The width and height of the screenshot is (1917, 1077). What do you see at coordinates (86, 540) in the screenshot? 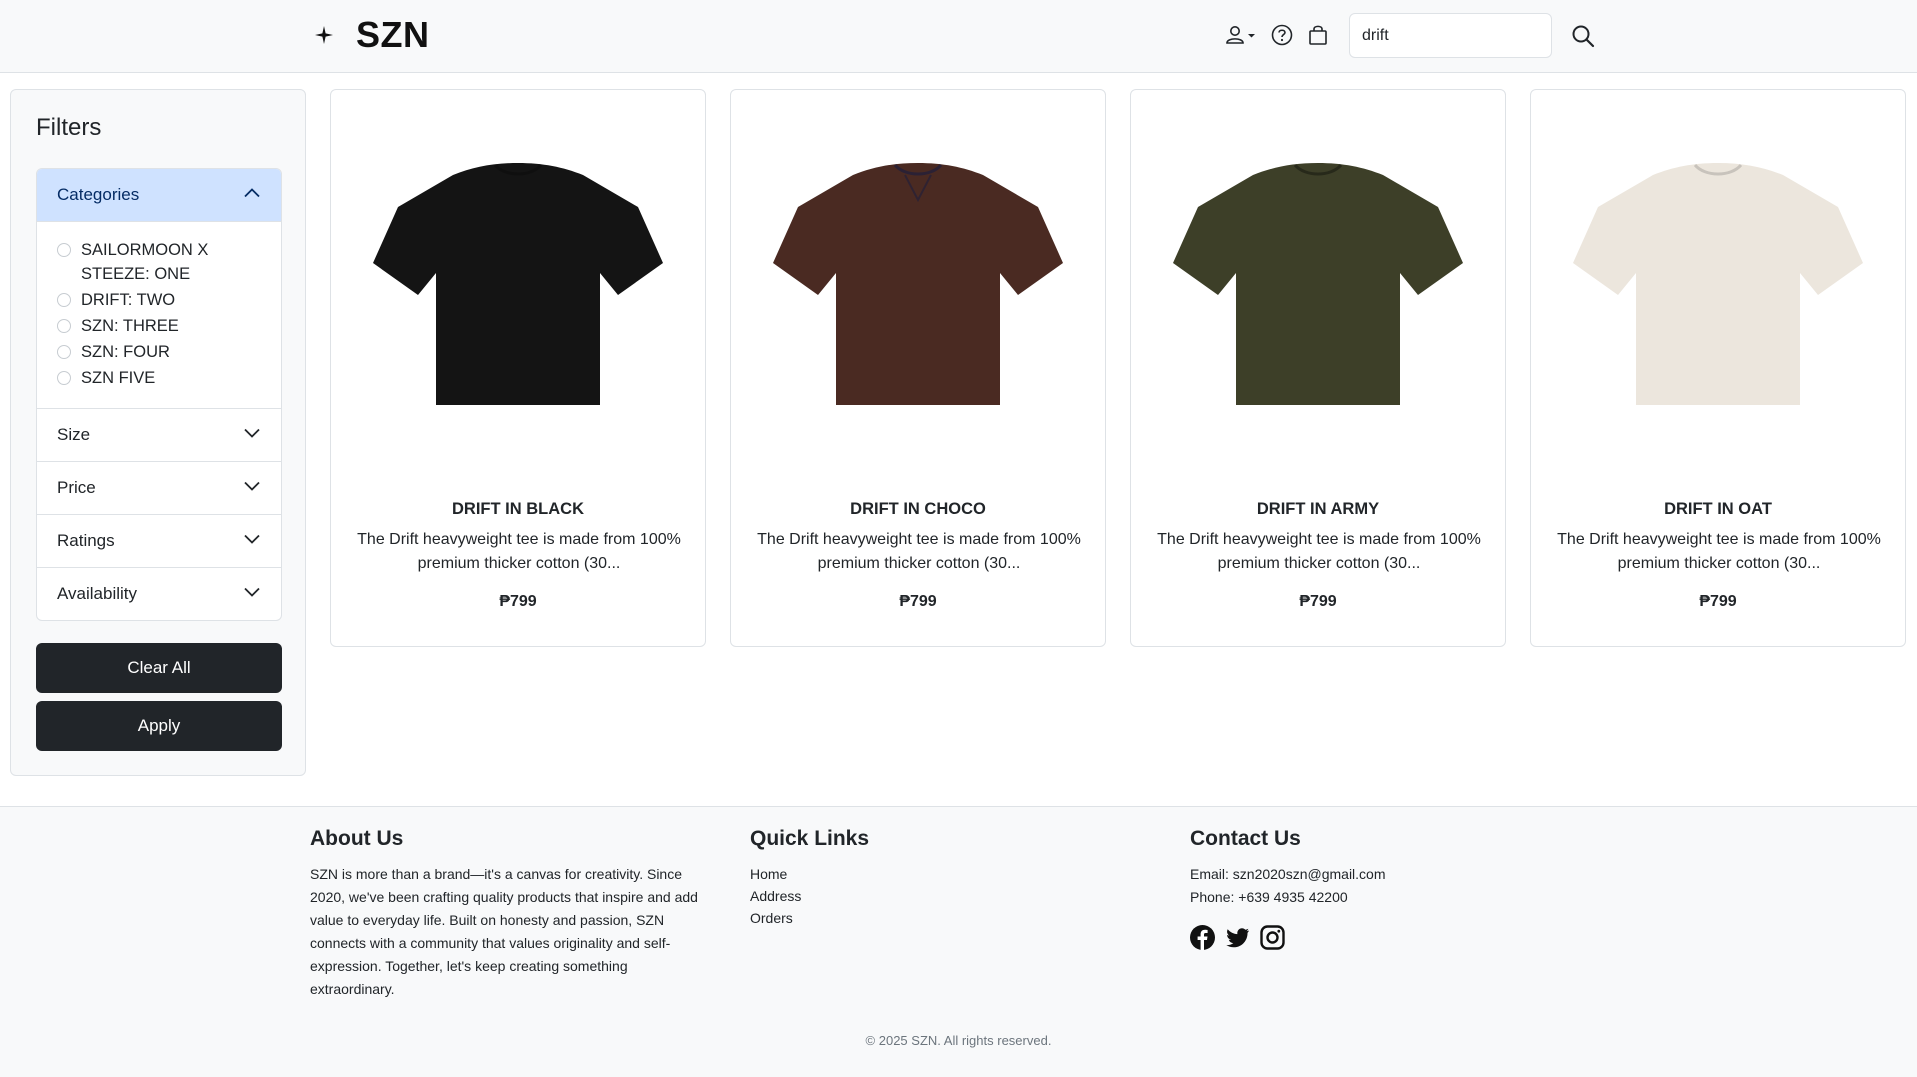
I see `accordion-label: Ratings` at bounding box center [86, 540].